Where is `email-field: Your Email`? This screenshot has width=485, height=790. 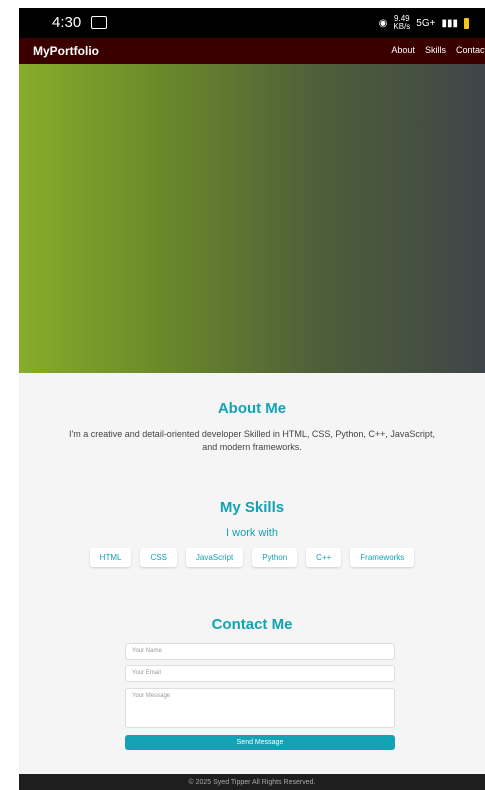
email-field: Your Email is located at coordinates (260, 673).